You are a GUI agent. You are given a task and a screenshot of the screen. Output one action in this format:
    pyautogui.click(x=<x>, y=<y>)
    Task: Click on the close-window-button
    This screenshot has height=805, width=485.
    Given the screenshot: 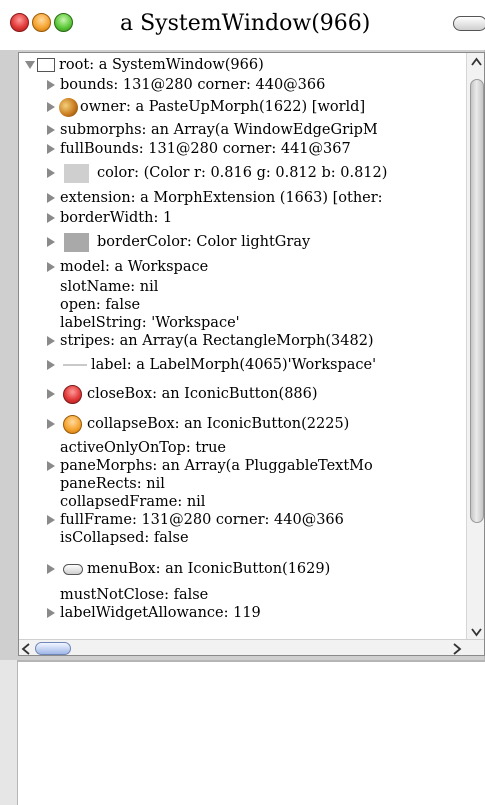 What is the action you would take?
    pyautogui.click(x=19, y=22)
    